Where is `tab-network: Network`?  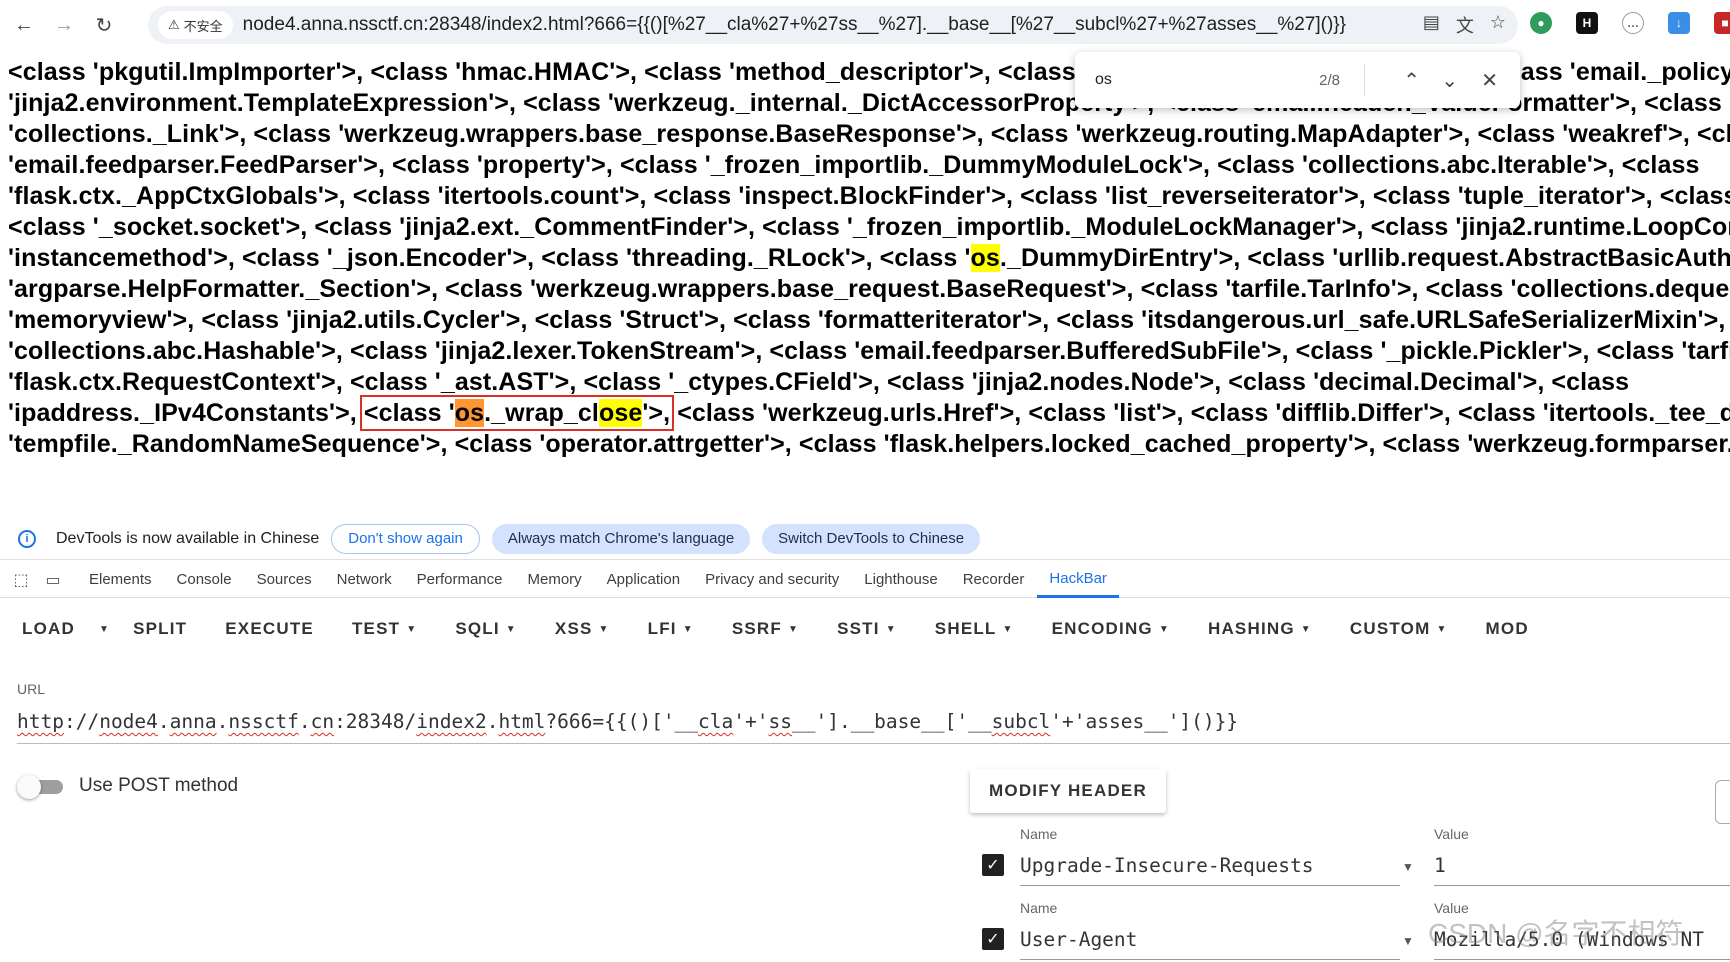 tab-network: Network is located at coordinates (364, 580).